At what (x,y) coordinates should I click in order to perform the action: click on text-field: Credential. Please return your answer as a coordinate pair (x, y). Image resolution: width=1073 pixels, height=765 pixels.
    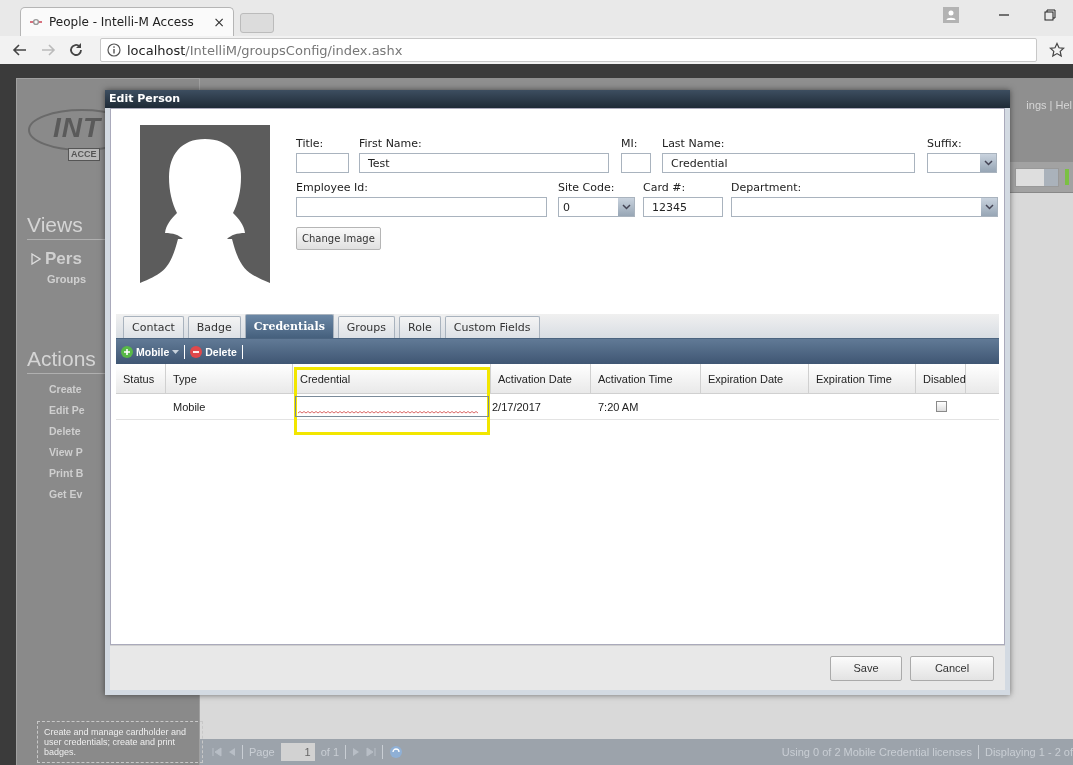
    Looking at the image, I should click on (788, 163).